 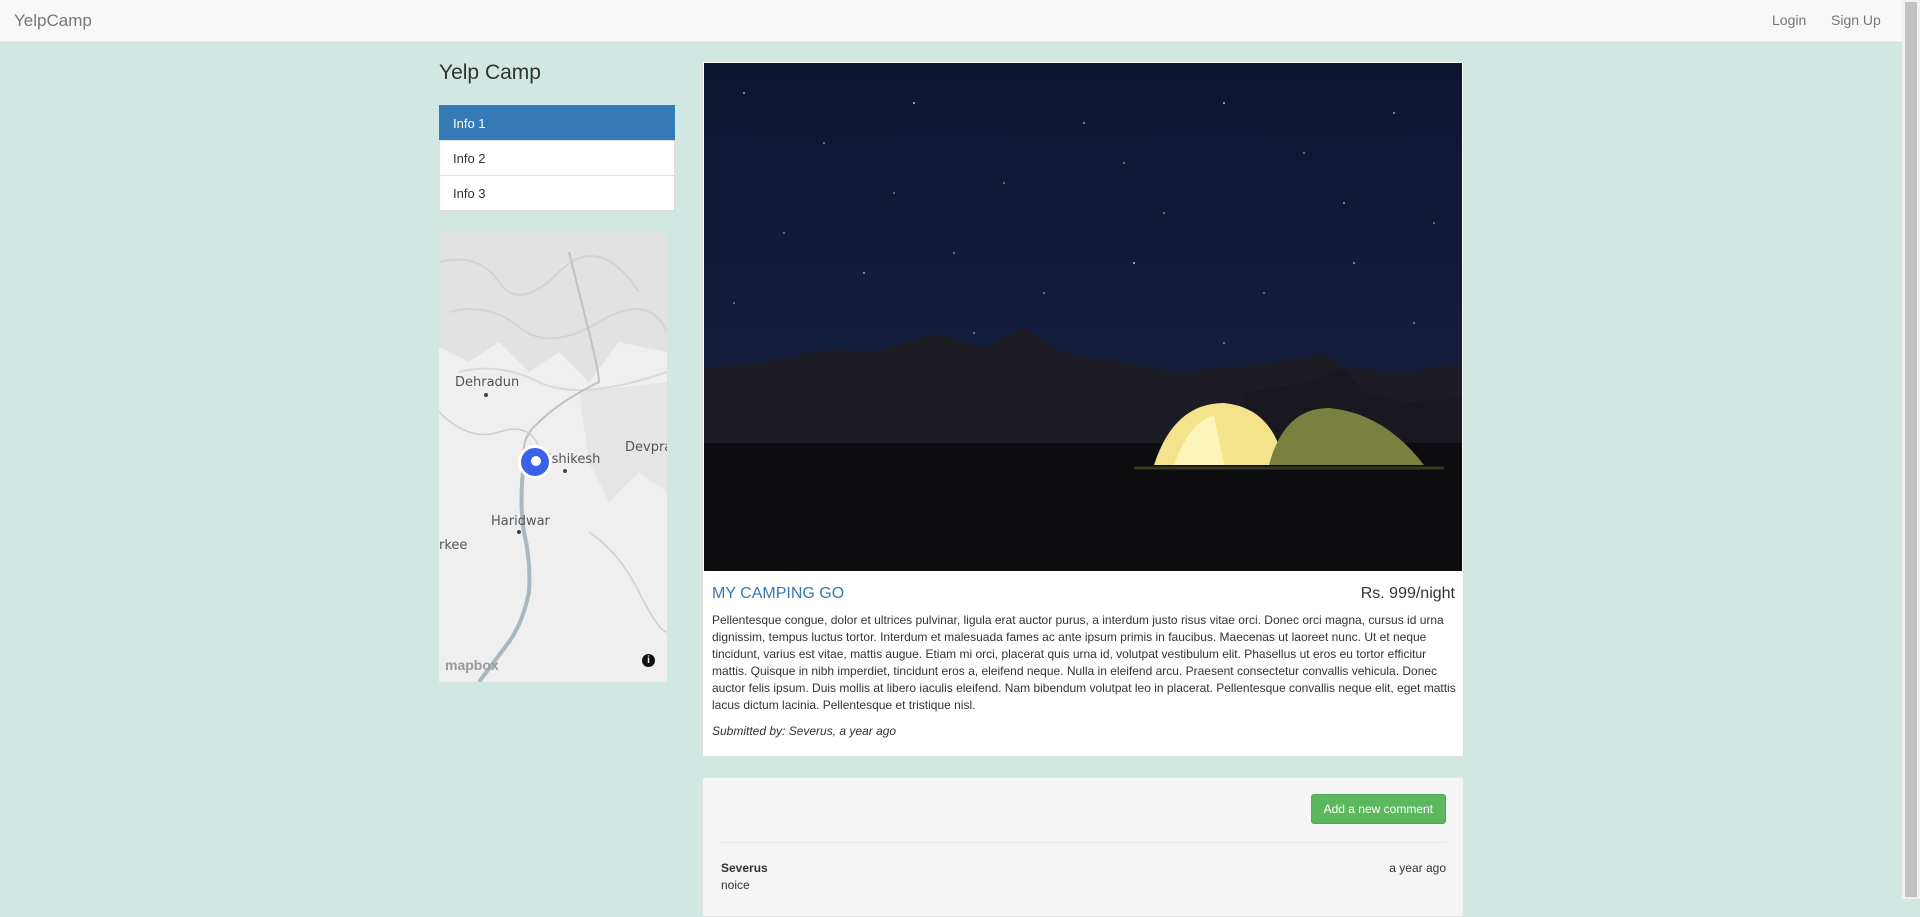 I want to click on info-list: Info 1 Info 2 Info 3, so click(x=557, y=158).